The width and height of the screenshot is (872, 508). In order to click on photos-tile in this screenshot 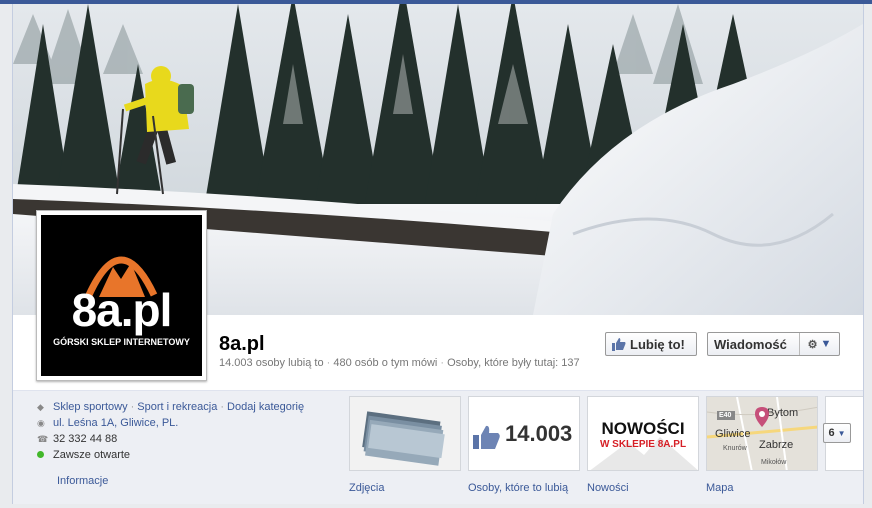, I will do `click(405, 433)`.